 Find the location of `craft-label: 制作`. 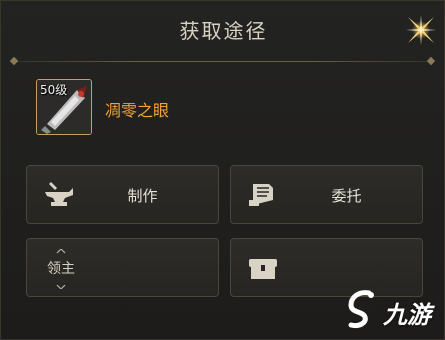

craft-label: 制作 is located at coordinates (142, 196).